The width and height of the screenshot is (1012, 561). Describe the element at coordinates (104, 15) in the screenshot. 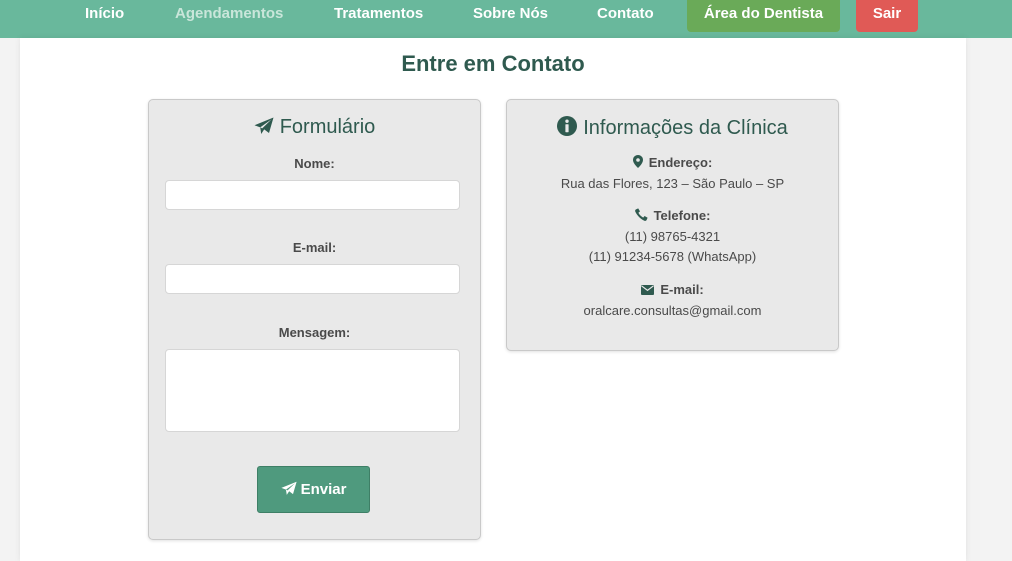

I see `nav-link-inicio: Início` at that location.